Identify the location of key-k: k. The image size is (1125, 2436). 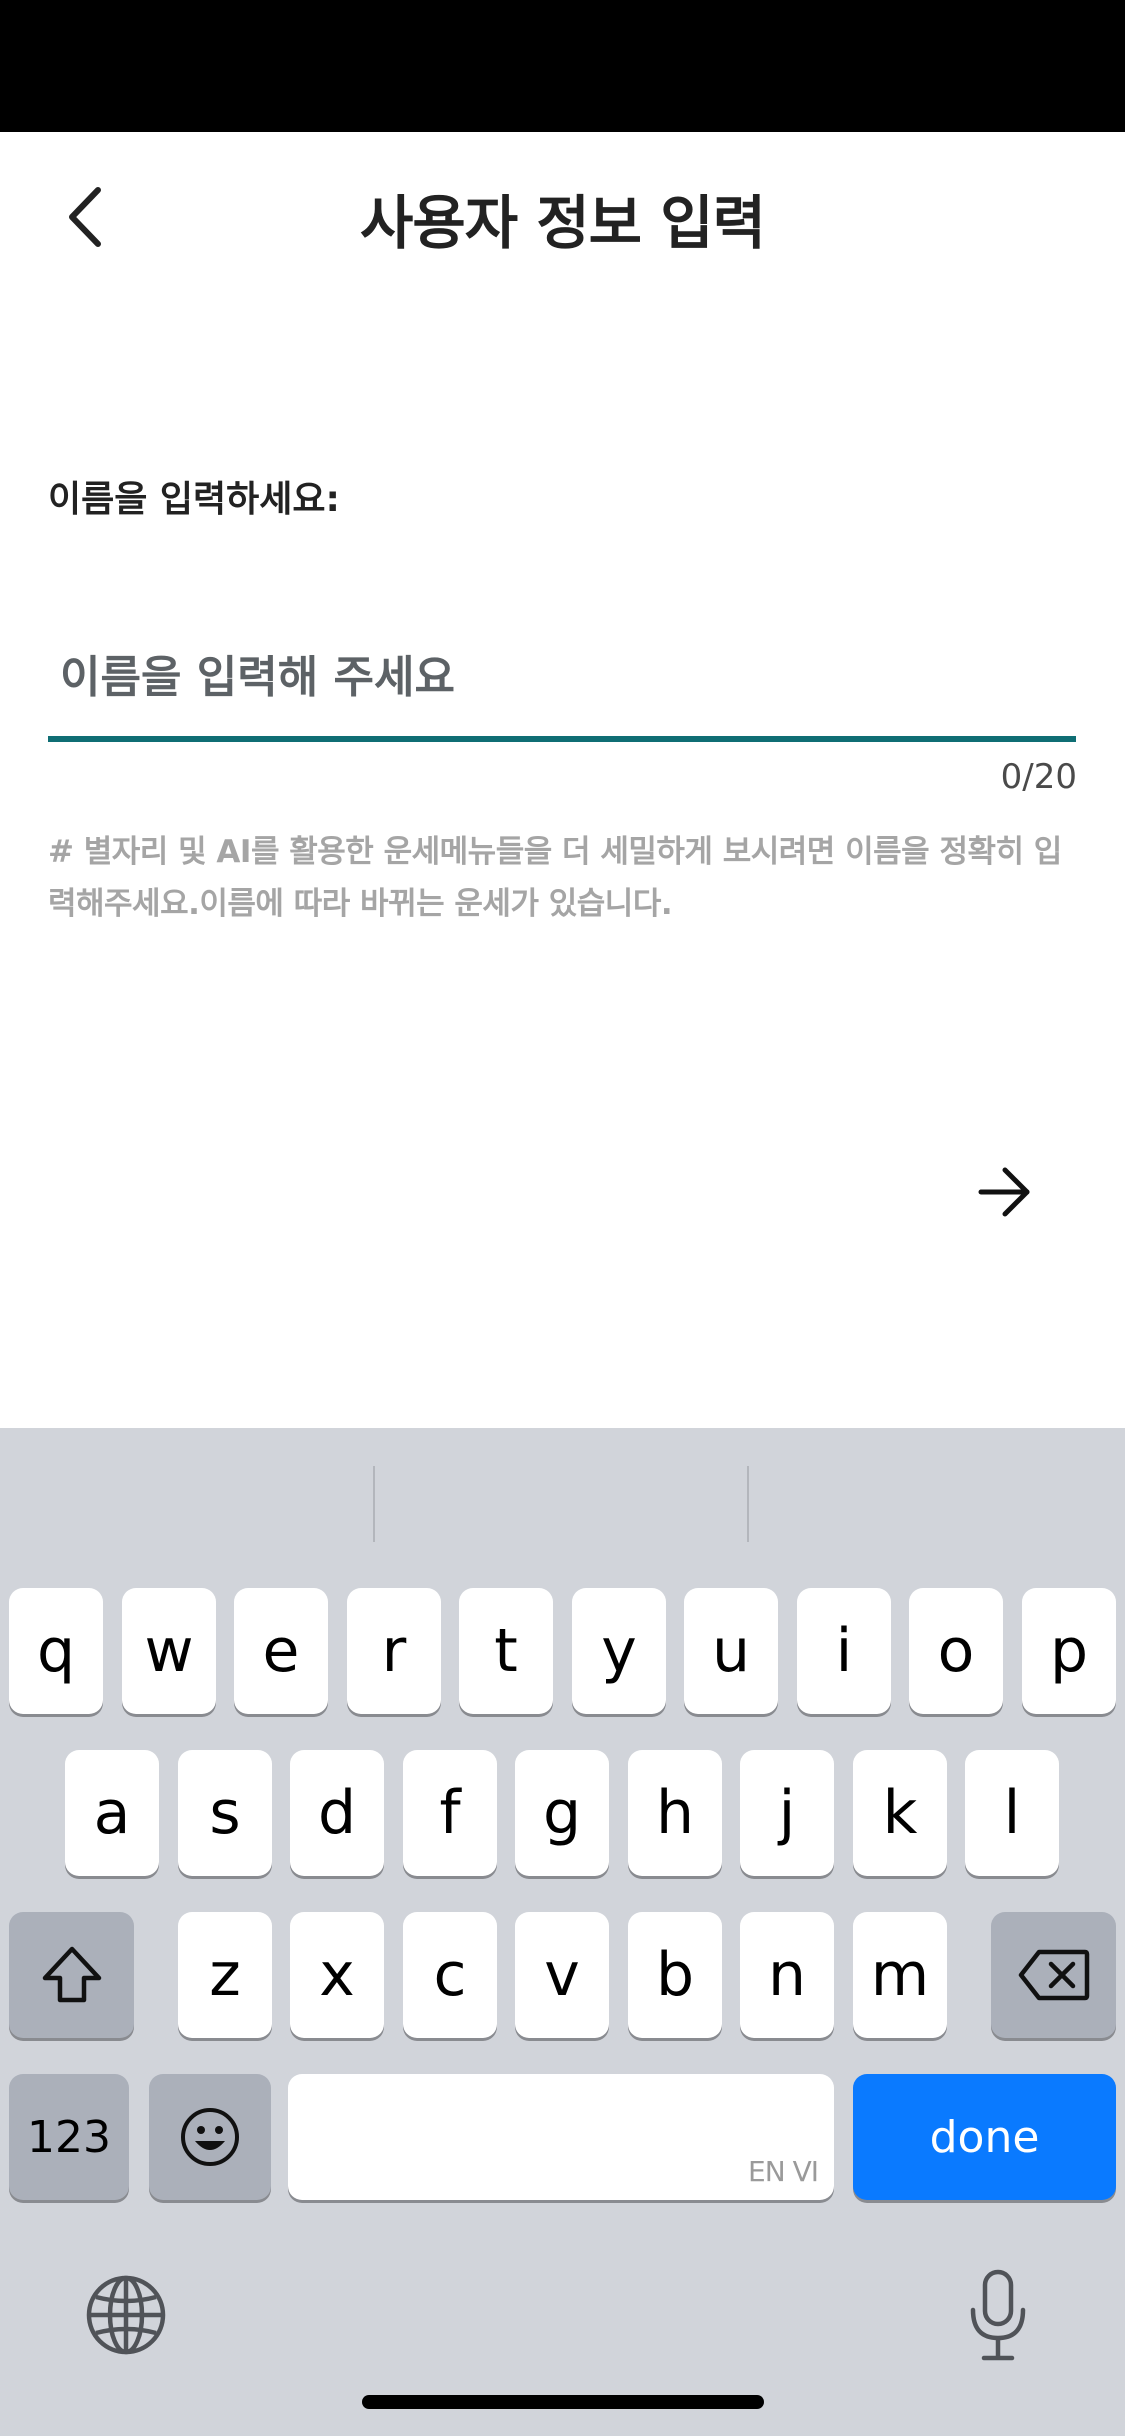
(900, 1813).